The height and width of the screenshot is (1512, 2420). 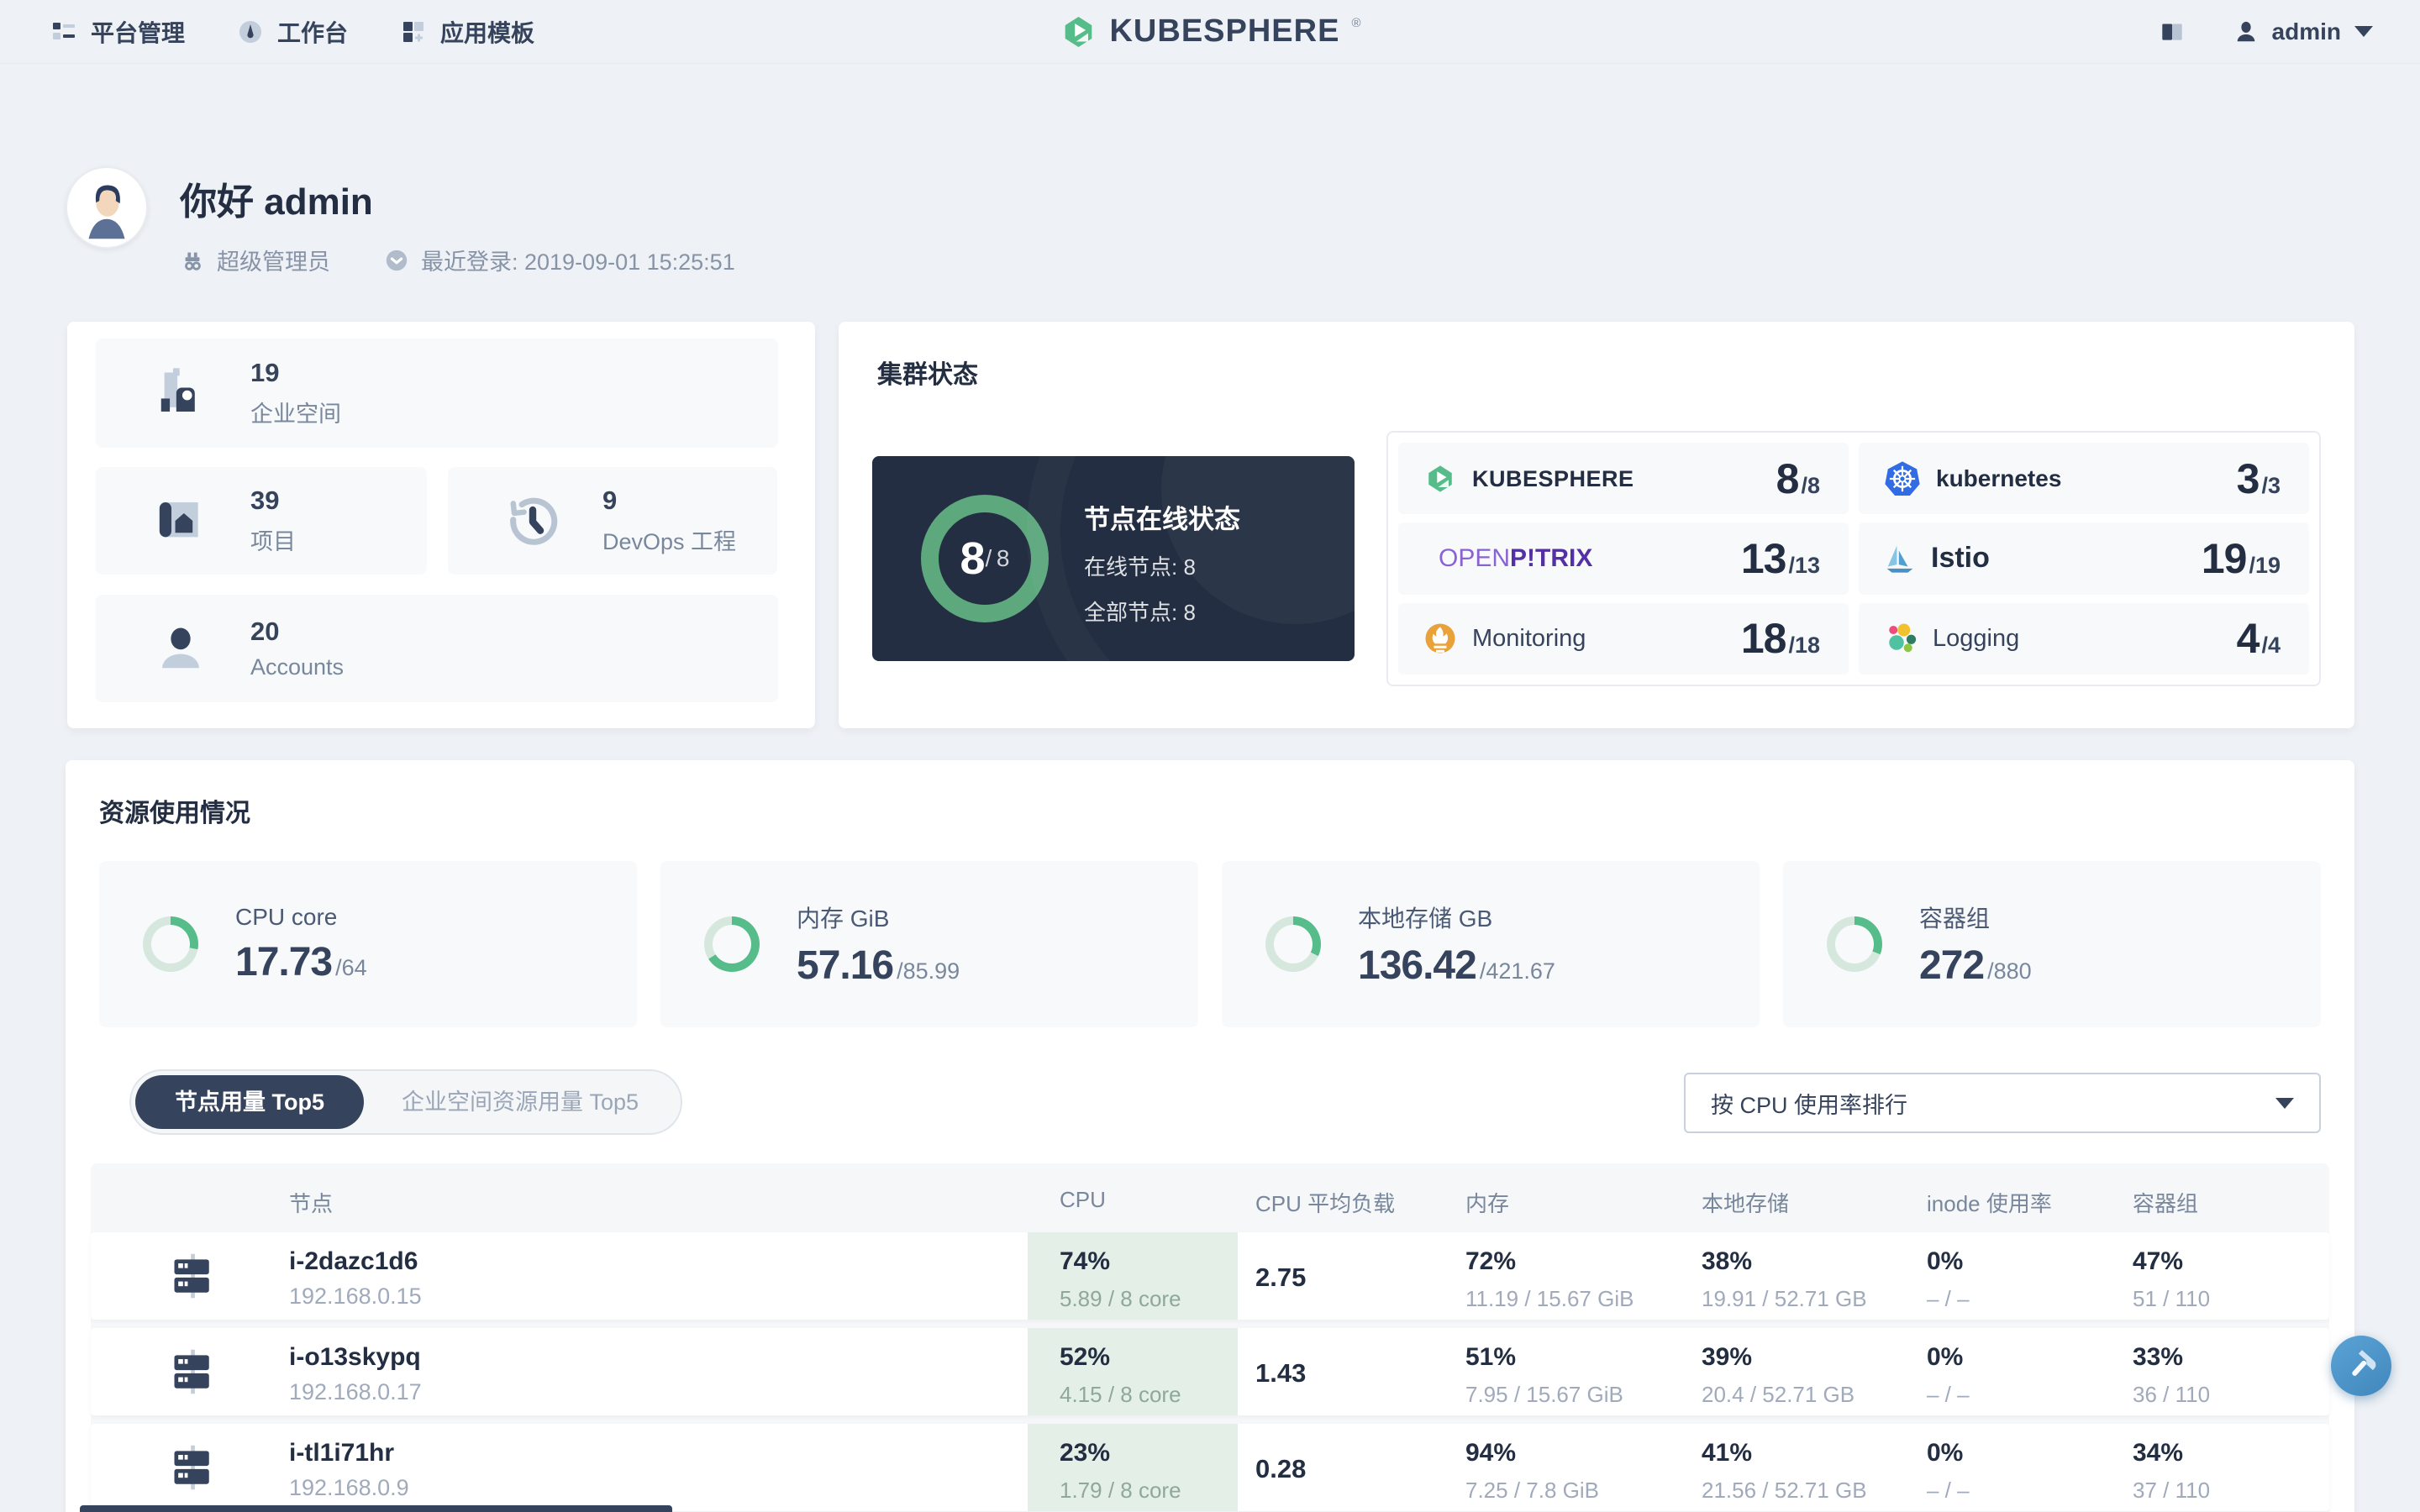 What do you see at coordinates (843, 918) in the screenshot?
I see `stat-label: 内存 GiB` at bounding box center [843, 918].